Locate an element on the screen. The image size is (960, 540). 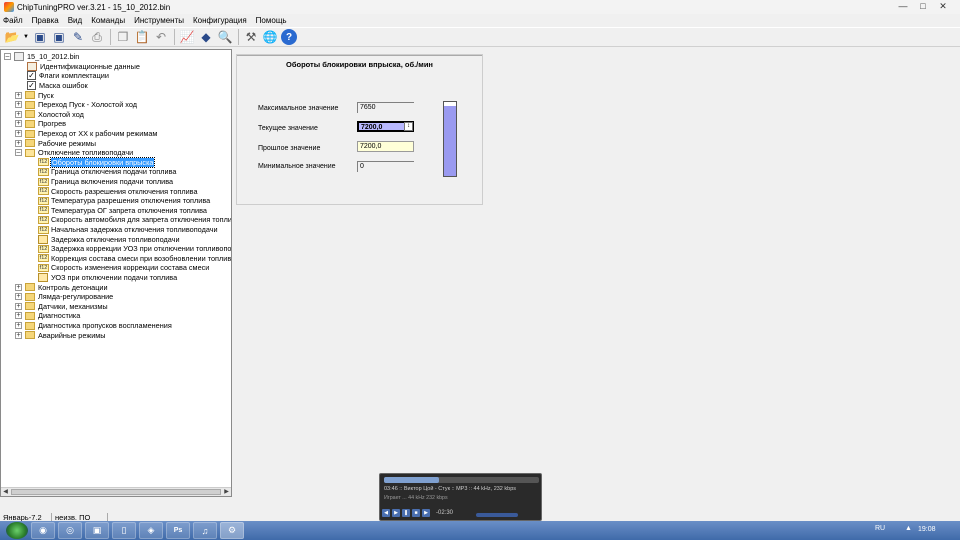
tree-item: + Диагностика is located at coordinates (47, 316).